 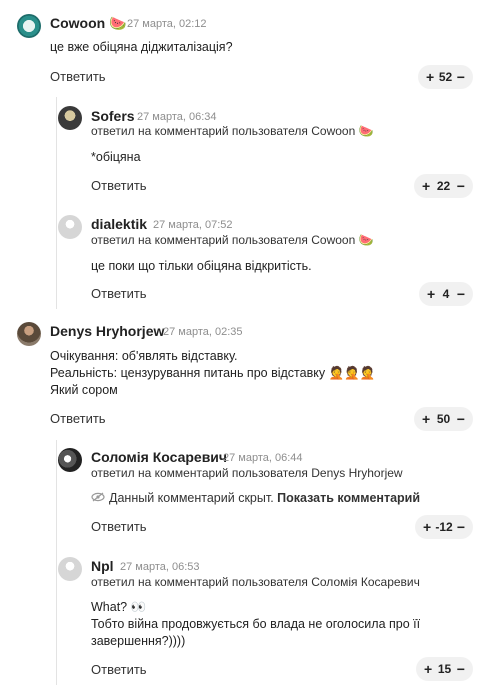 What do you see at coordinates (116, 157) in the screenshot?
I see `comment-text: *обіцяна` at bounding box center [116, 157].